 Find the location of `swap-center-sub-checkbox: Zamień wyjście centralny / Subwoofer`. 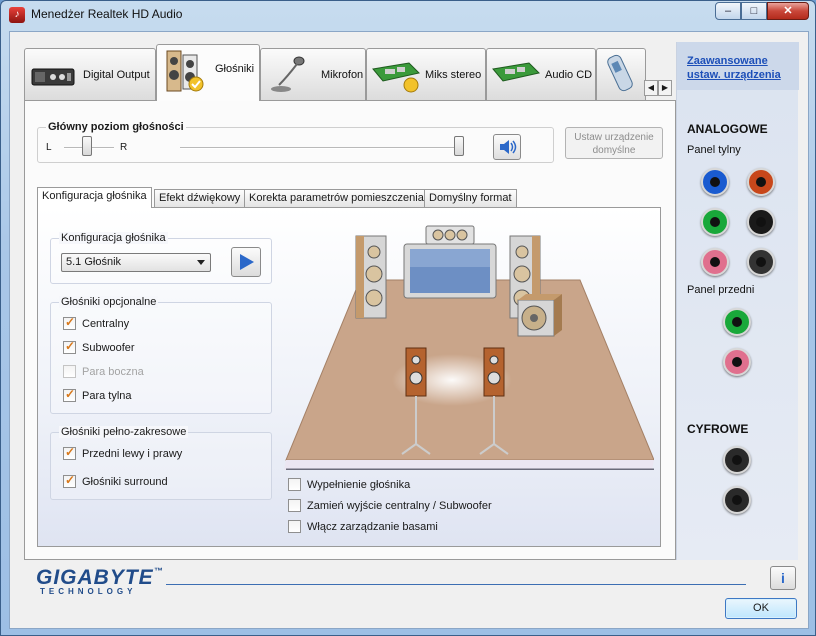

swap-center-sub-checkbox: Zamień wyjście centralny / Subwoofer is located at coordinates (390, 505).